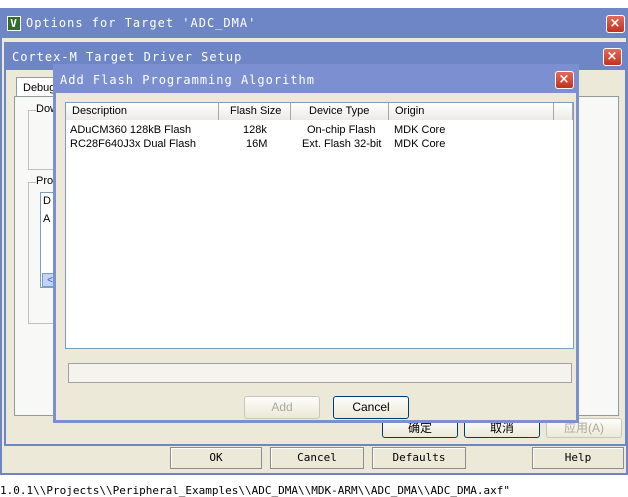 Image resolution: width=628 pixels, height=497 pixels. What do you see at coordinates (342, 144) in the screenshot?
I see `row-type: Ext. Flash 32-bit` at bounding box center [342, 144].